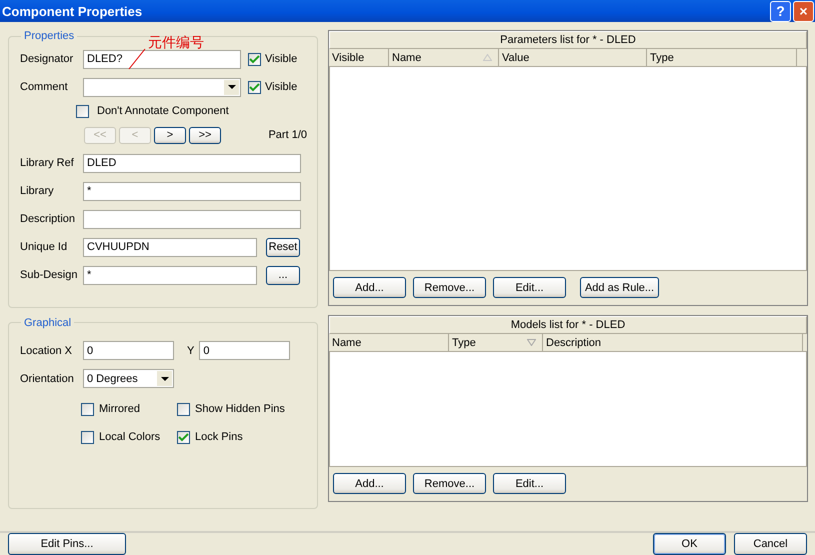 Image resolution: width=815 pixels, height=555 pixels. Describe the element at coordinates (44, 247) in the screenshot. I see `field-label: Unique Id` at that location.